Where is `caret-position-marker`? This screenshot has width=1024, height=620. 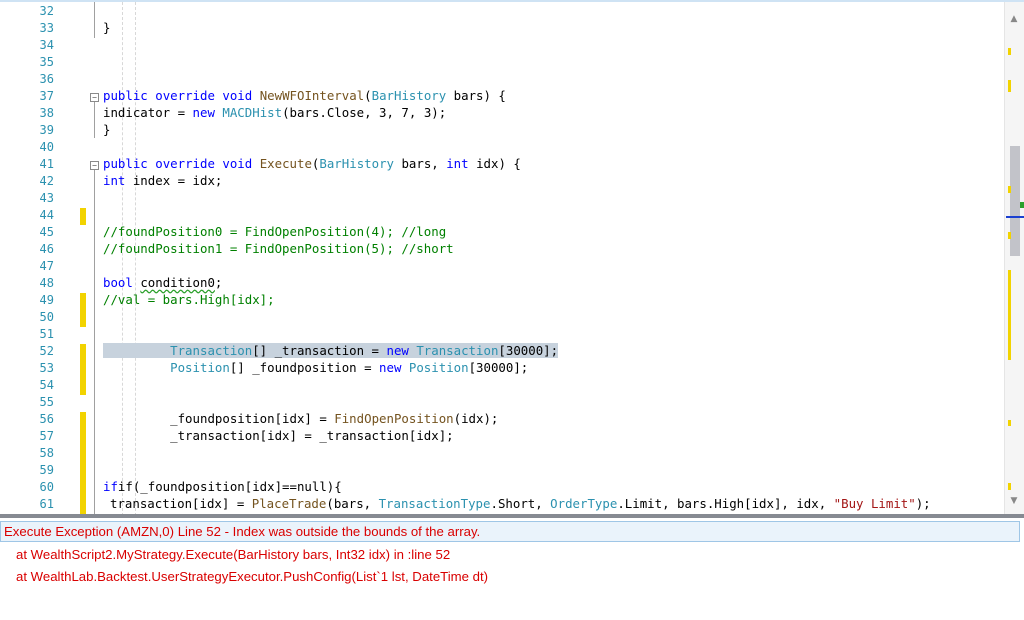
caret-position-marker is located at coordinates (1015, 217).